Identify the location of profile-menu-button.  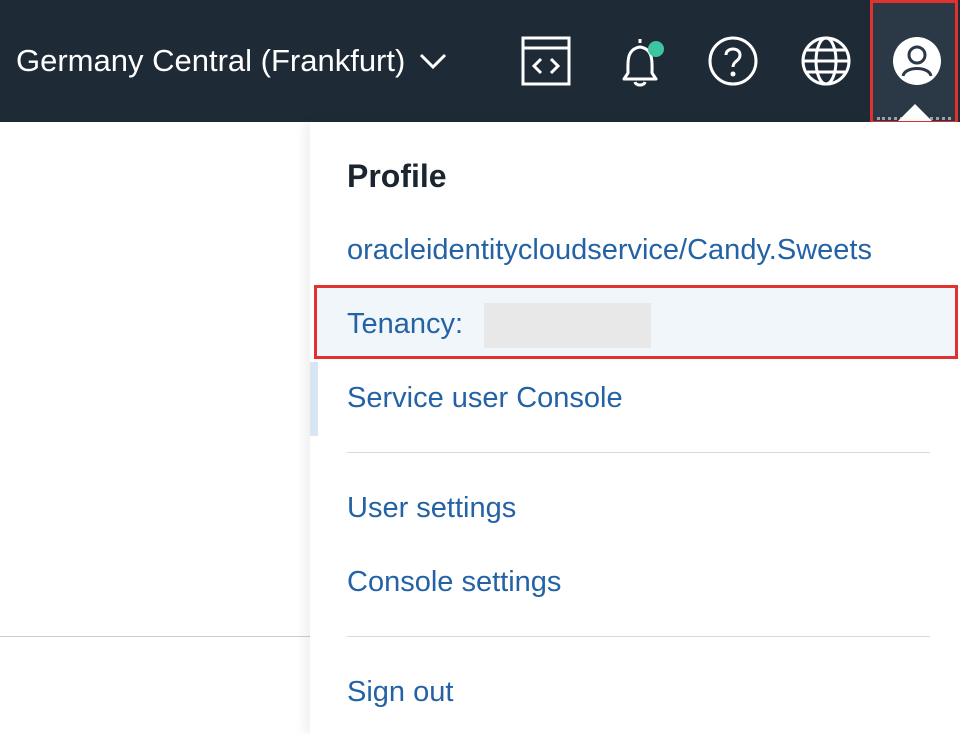
(914, 62).